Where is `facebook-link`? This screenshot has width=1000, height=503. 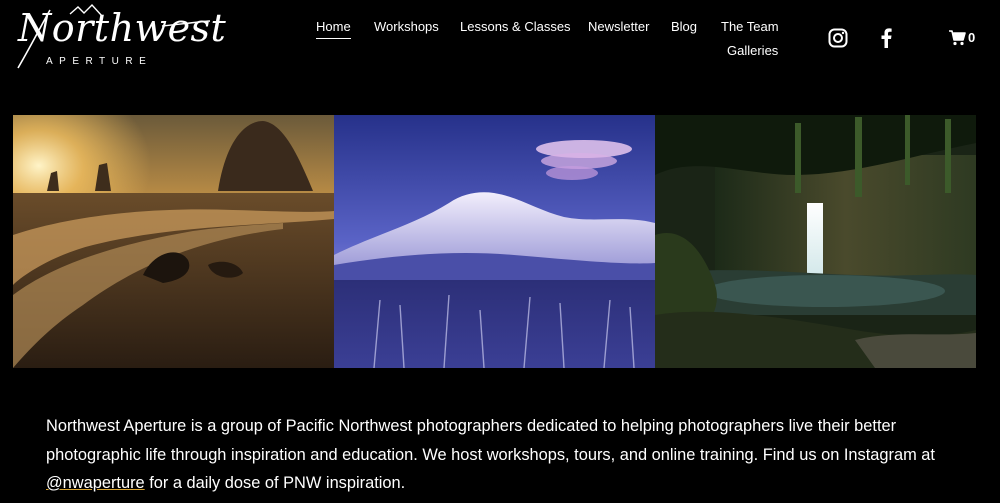 facebook-link is located at coordinates (890, 39).